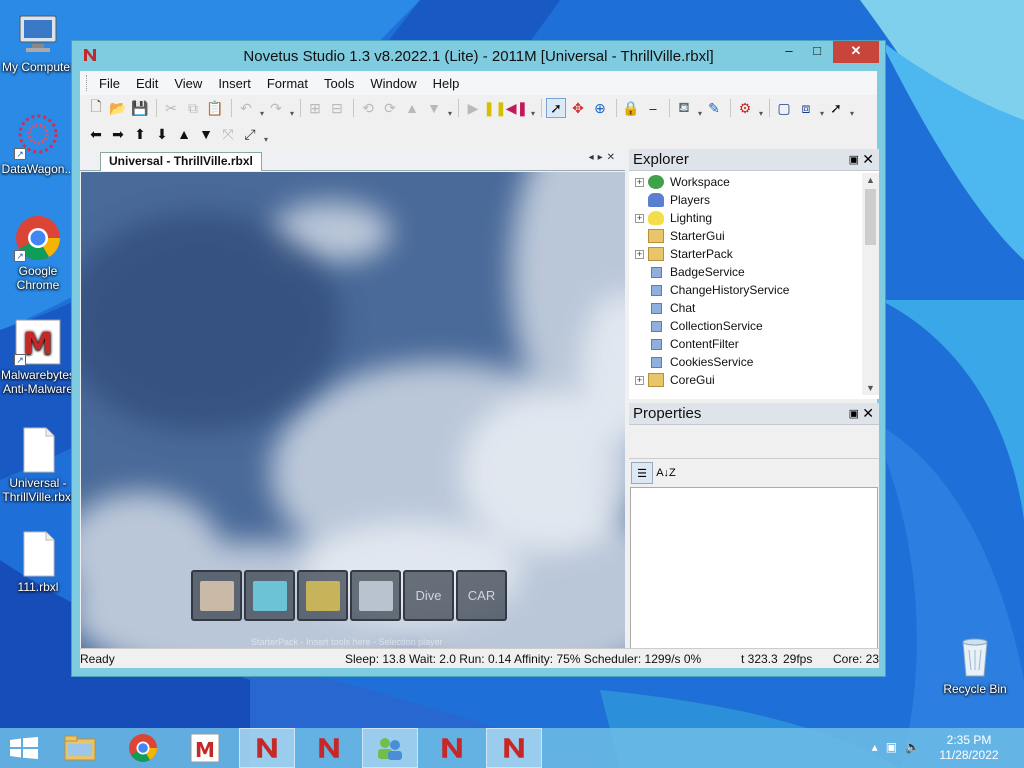  What do you see at coordinates (745, 308) in the screenshot?
I see `tree-item-chat: Chat` at bounding box center [745, 308].